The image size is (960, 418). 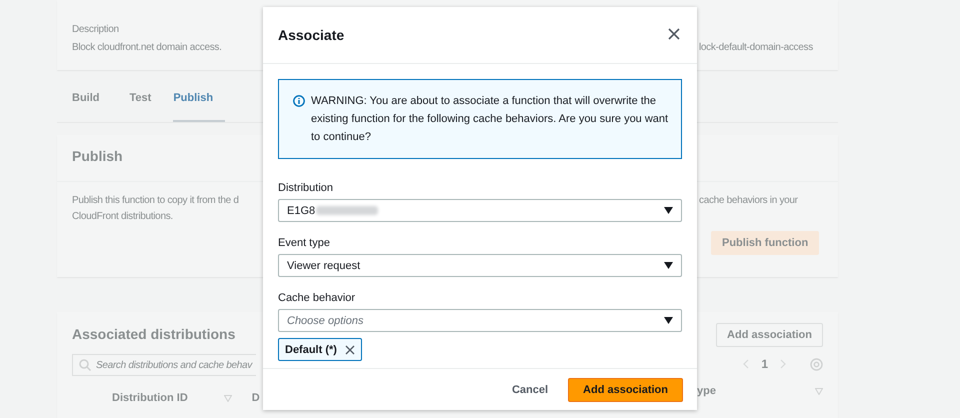 What do you see at coordinates (306, 188) in the screenshot?
I see `field-label: Distribution` at bounding box center [306, 188].